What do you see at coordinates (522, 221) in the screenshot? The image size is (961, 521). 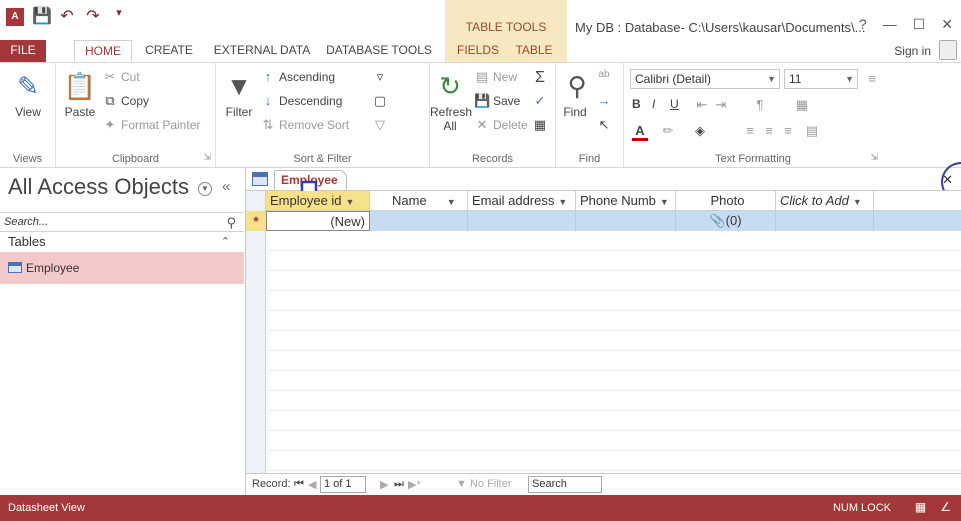 I see `email-cell` at bounding box center [522, 221].